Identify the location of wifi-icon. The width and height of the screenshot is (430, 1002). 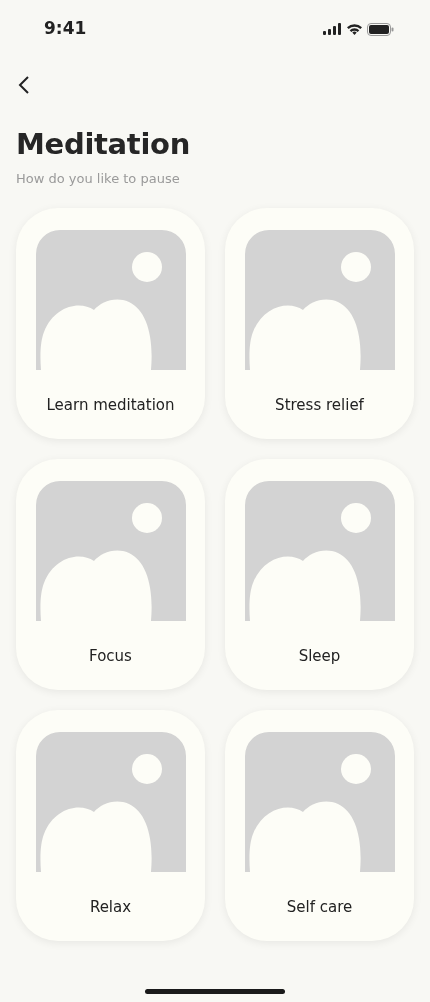
(354, 29).